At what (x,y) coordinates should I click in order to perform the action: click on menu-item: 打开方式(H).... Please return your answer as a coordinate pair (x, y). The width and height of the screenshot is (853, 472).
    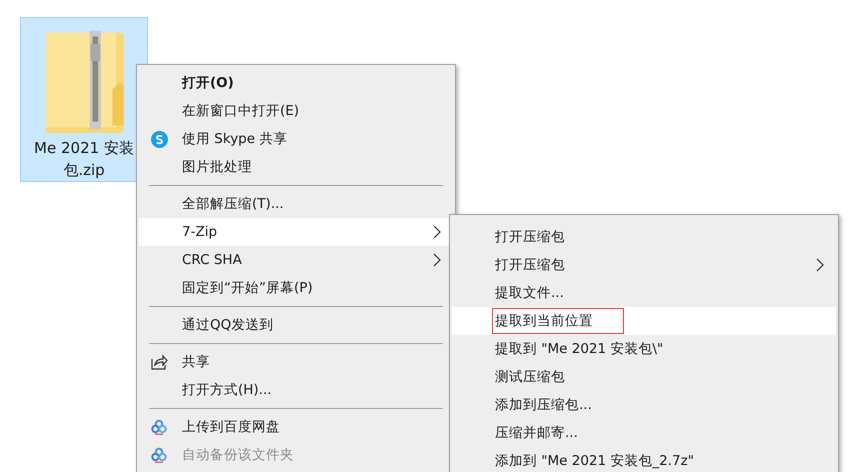
    Looking at the image, I should click on (296, 390).